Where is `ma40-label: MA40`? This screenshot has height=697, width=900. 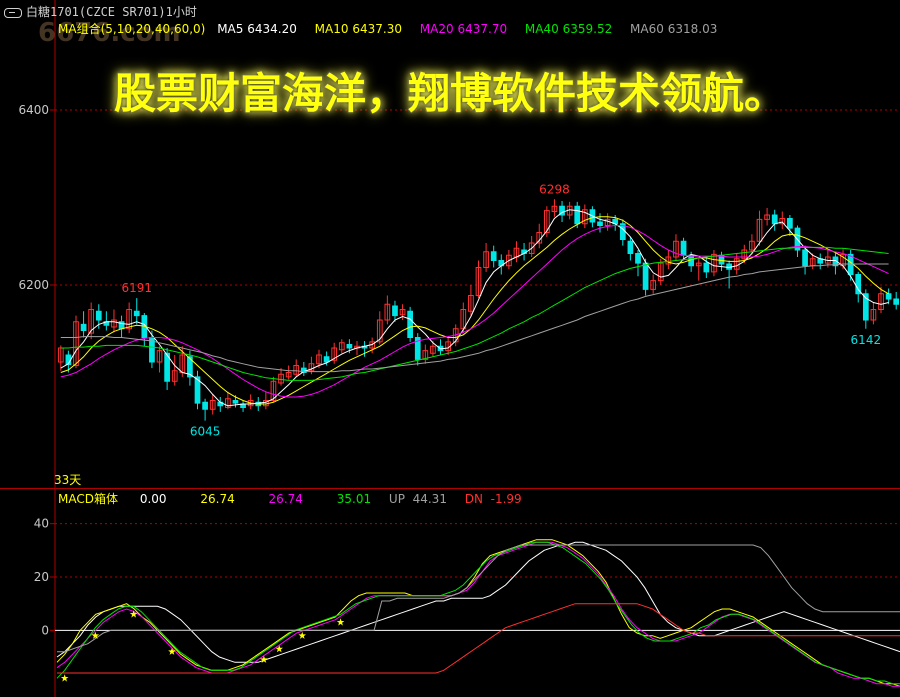 ma40-label: MA40 is located at coordinates (541, 29).